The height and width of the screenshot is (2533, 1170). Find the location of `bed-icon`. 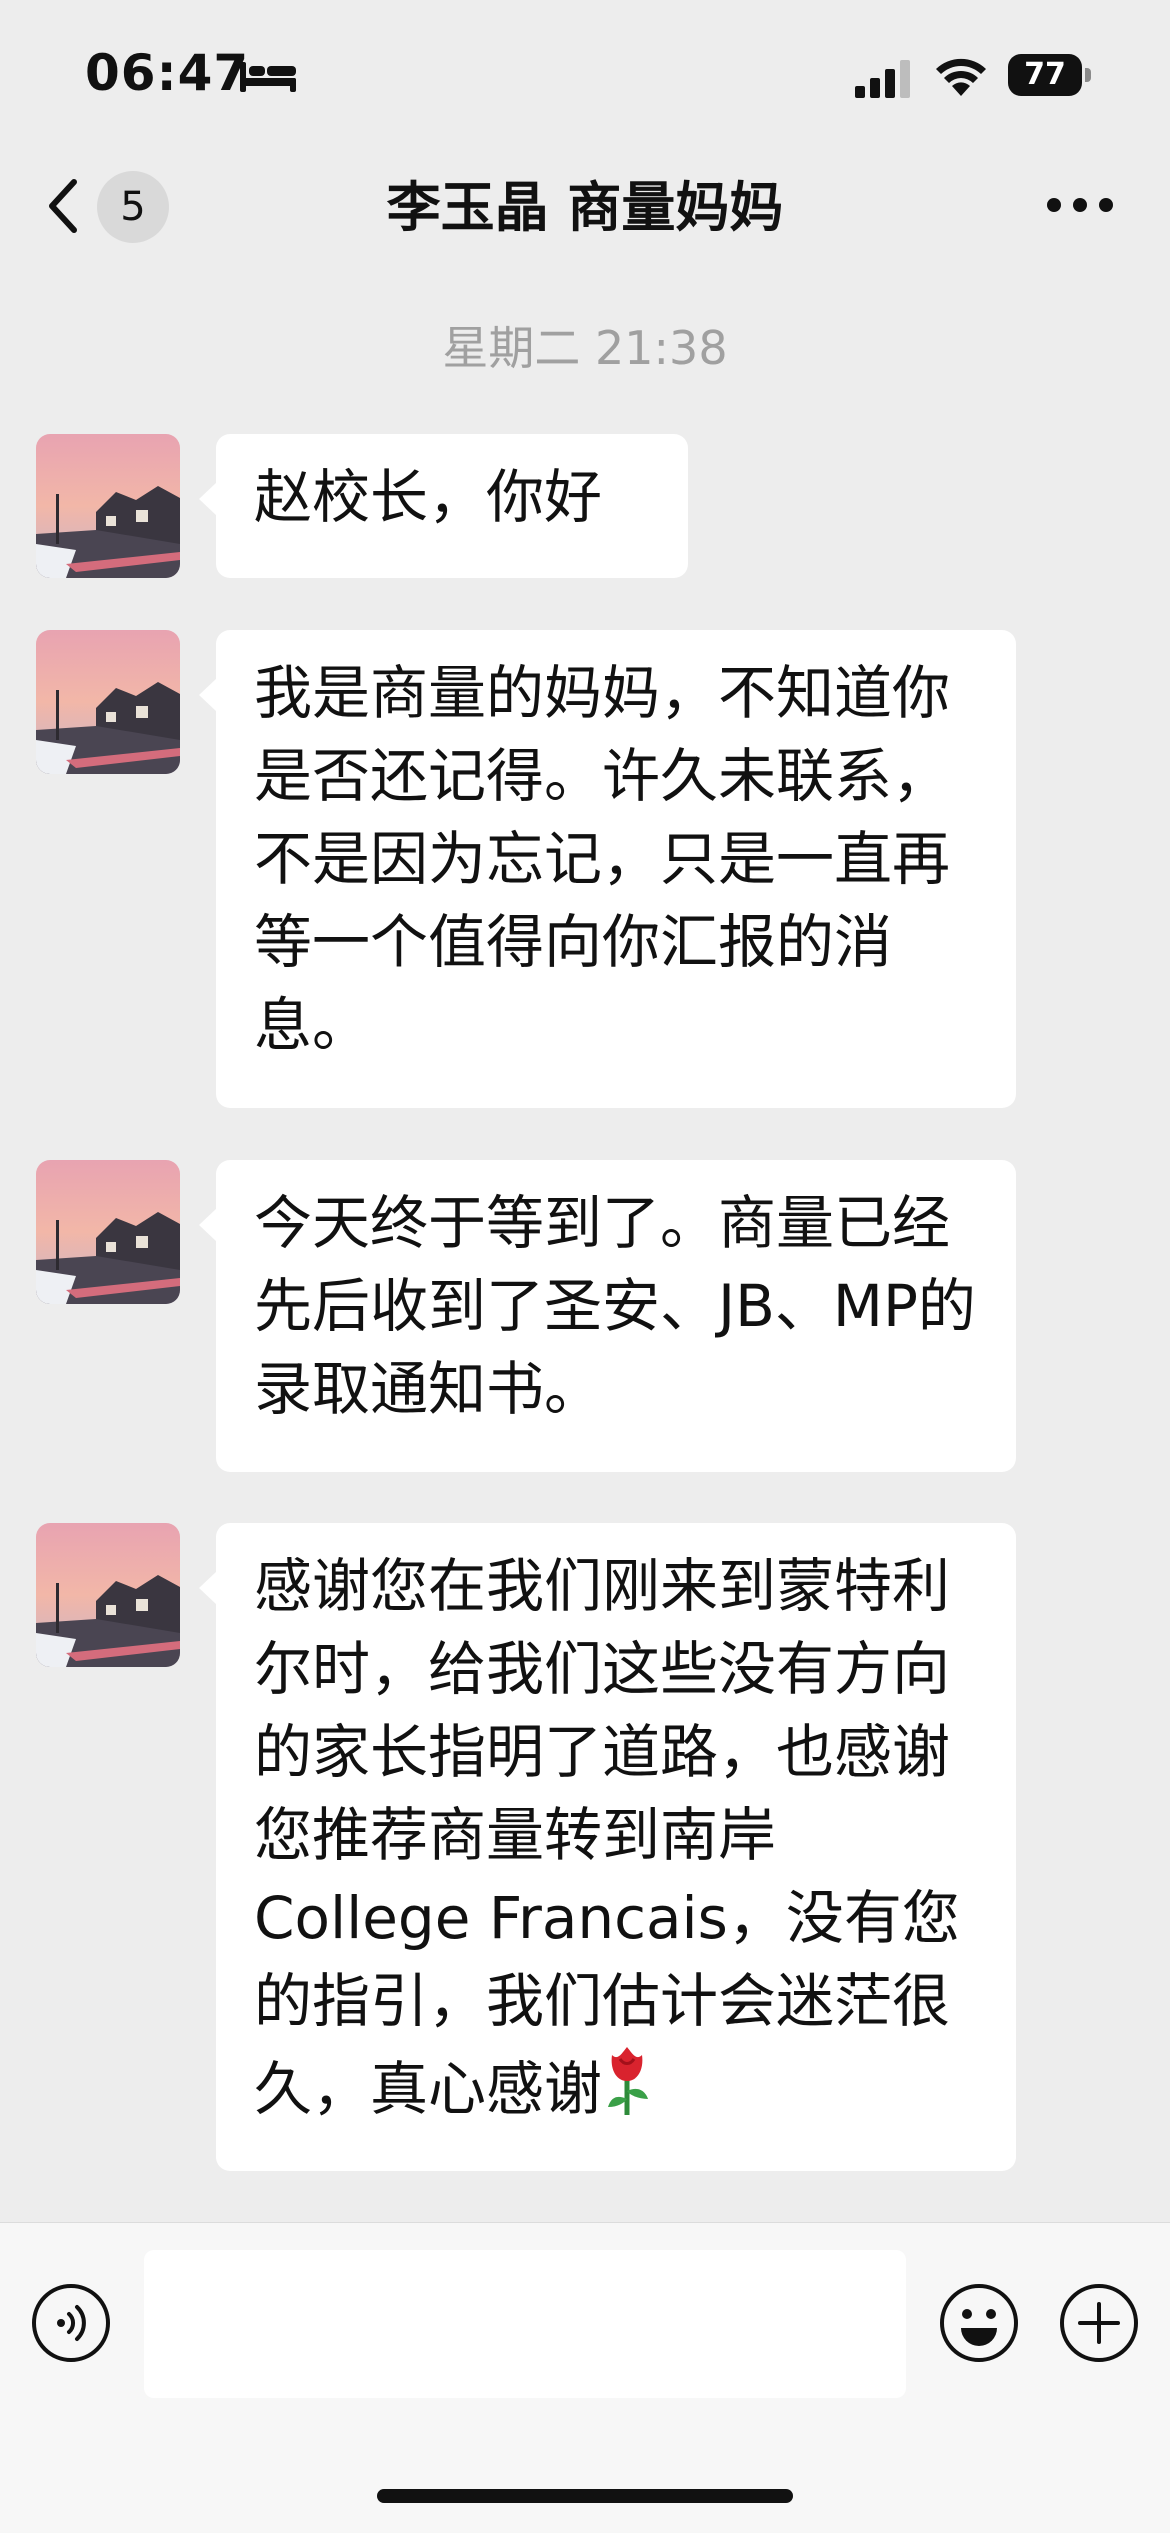

bed-icon is located at coordinates (268, 77).